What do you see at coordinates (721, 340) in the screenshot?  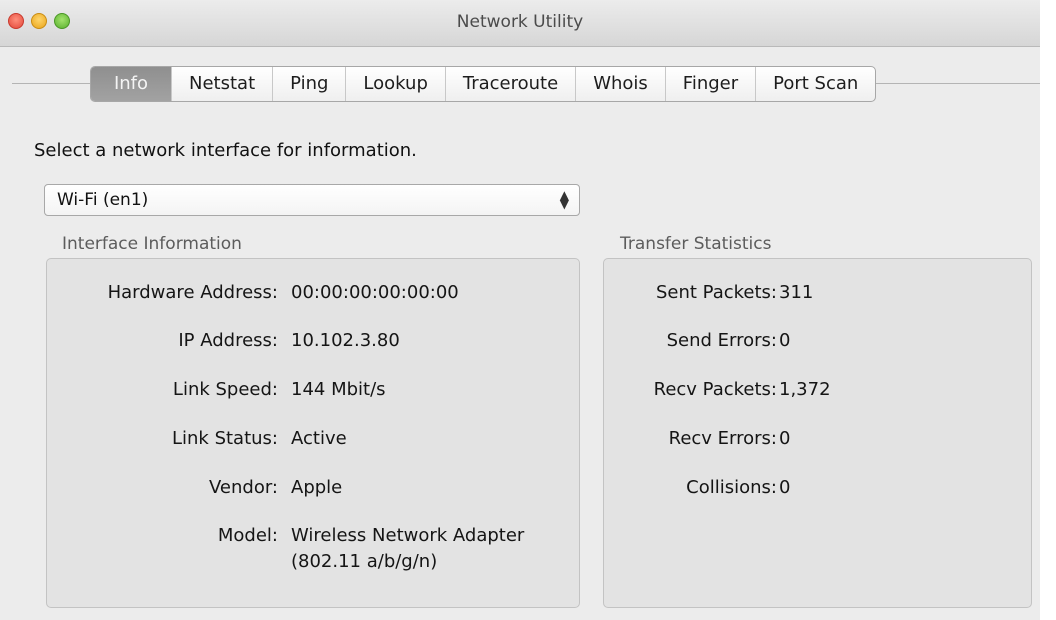 I see `send-errors-label: Send Errors:` at bounding box center [721, 340].